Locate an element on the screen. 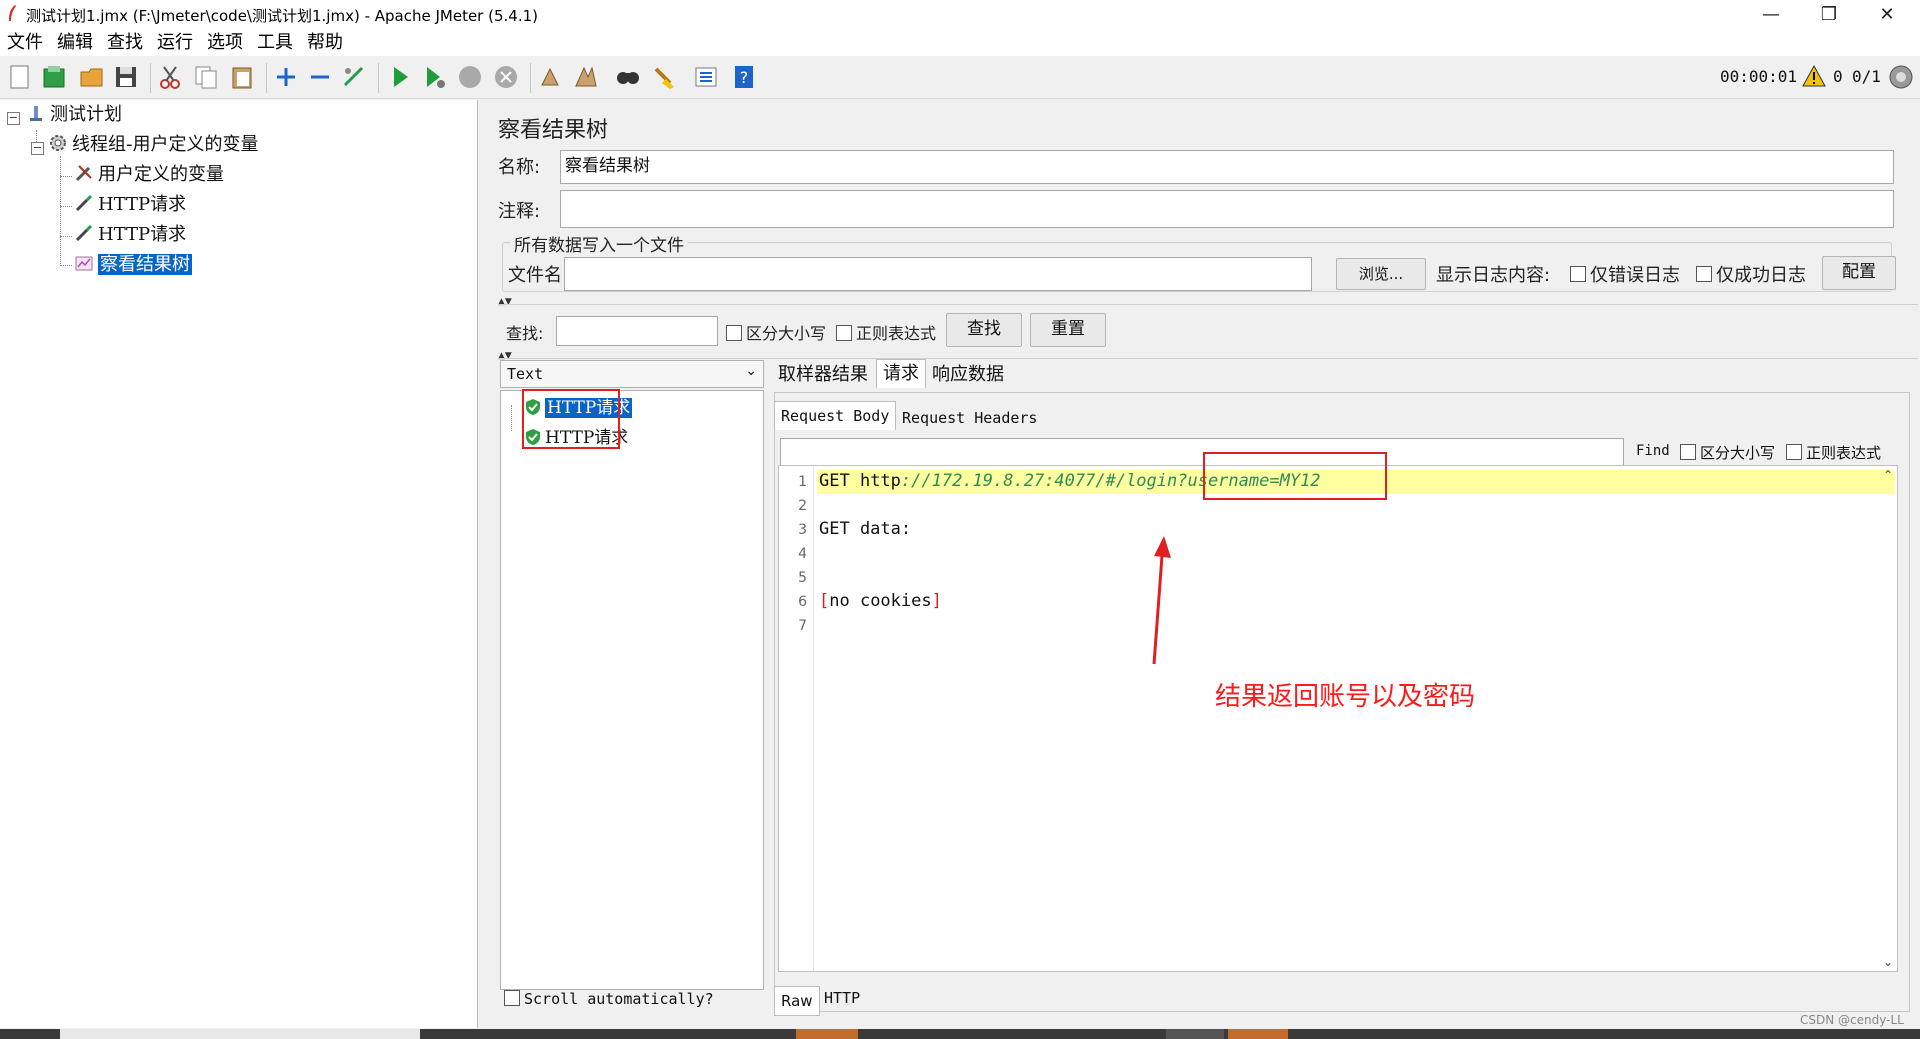 This screenshot has height=1039, width=1920. name-field: 察看结果树 is located at coordinates (1227, 167).